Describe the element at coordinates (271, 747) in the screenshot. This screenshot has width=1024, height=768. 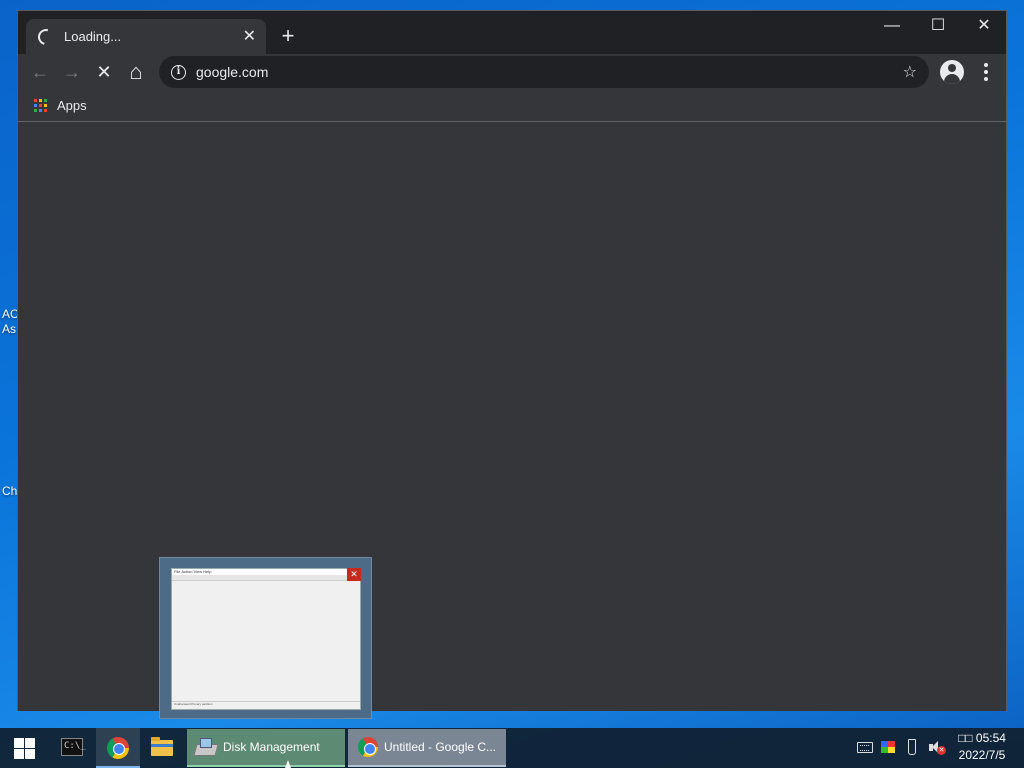
I see `task-label: Disk Management` at that location.